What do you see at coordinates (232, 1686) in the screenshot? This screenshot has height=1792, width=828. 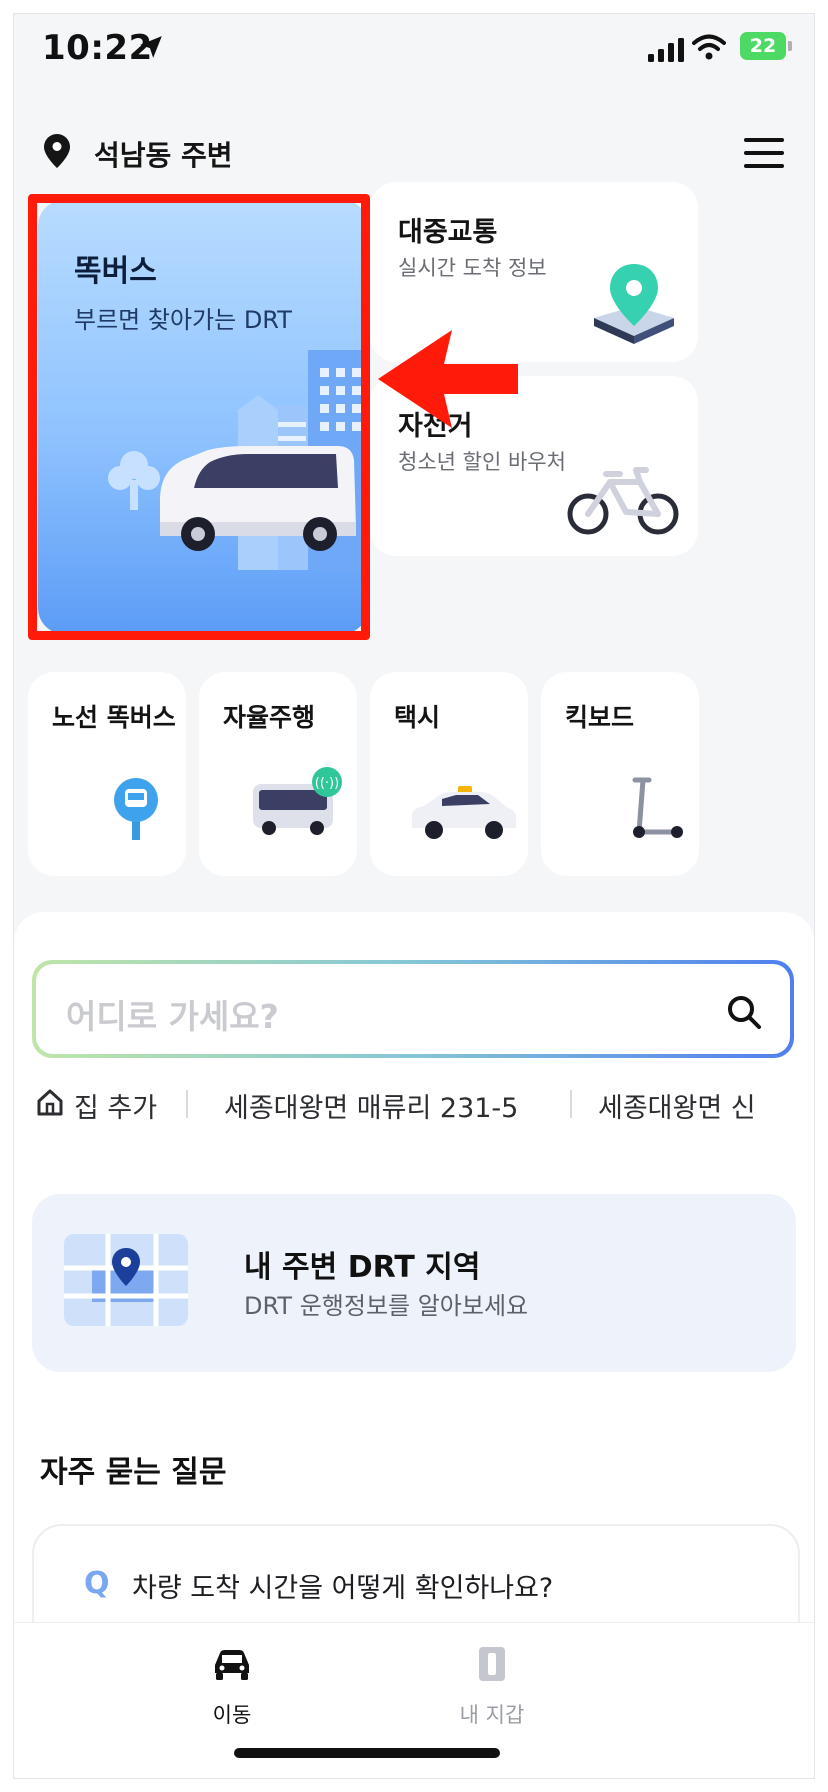 I see `tab-move: 이동` at bounding box center [232, 1686].